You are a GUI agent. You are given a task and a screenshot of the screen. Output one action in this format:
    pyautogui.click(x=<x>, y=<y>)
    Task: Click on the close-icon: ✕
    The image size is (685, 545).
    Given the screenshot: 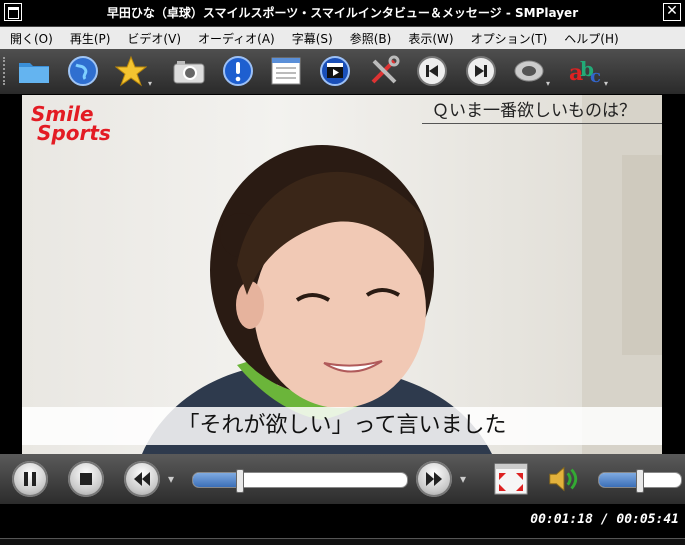 What is the action you would take?
    pyautogui.click(x=672, y=12)
    